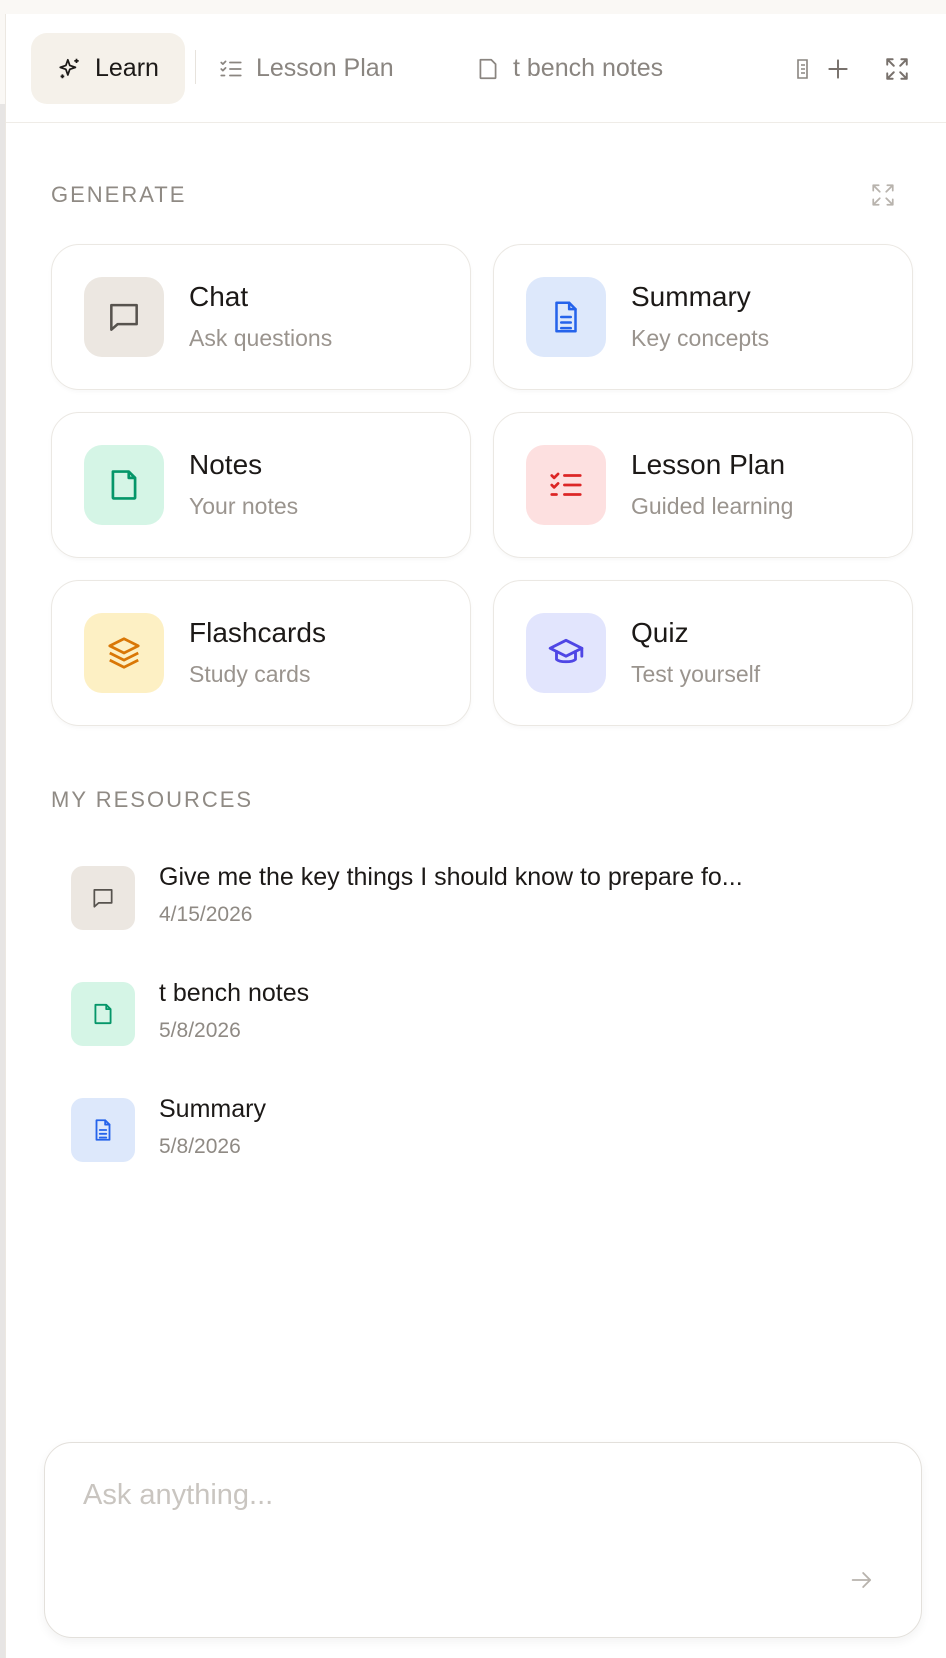 This screenshot has width=946, height=1658. I want to click on generate-card-lesson-plan: Lesson Plan Guided learning, so click(703, 485).